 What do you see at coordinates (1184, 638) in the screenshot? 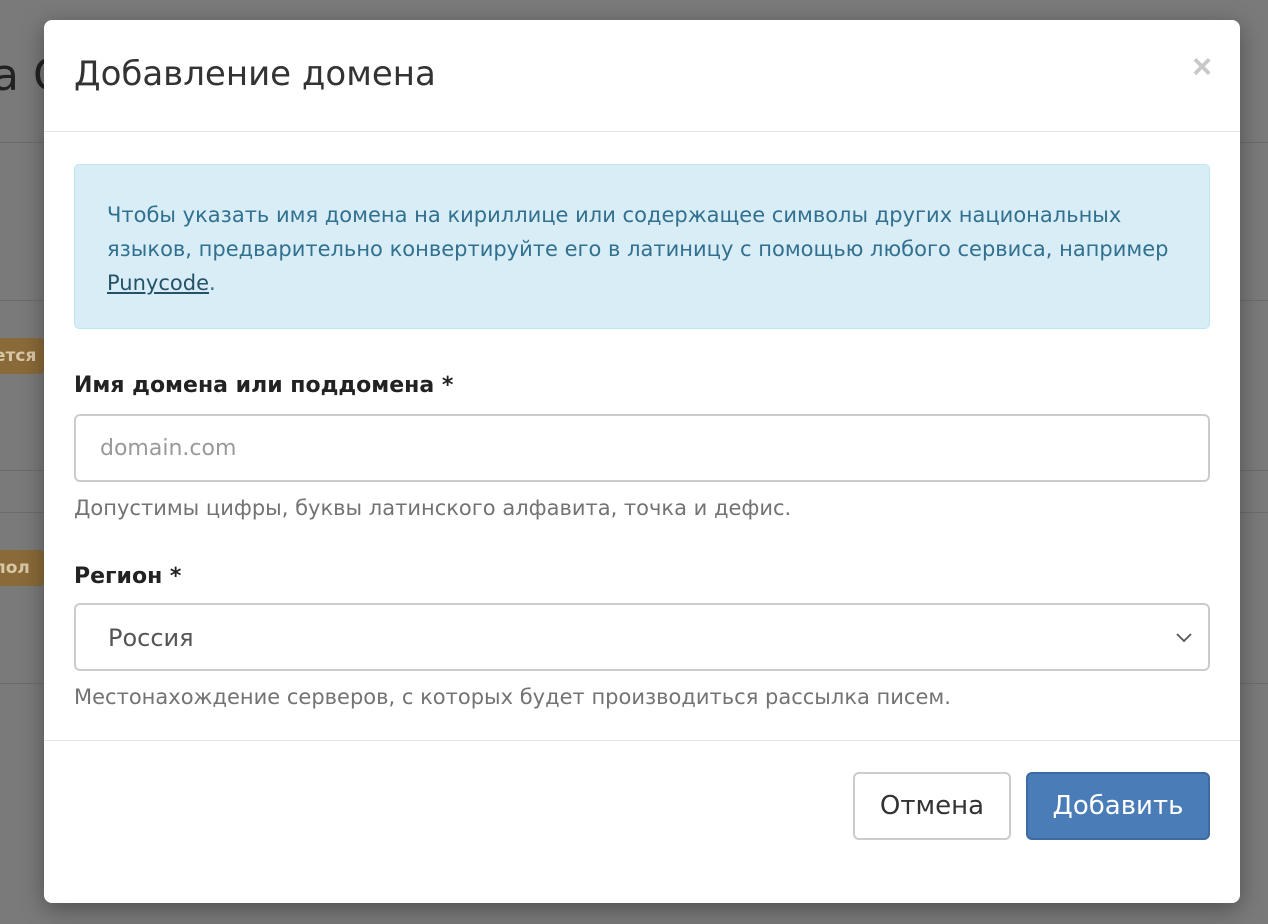
I see `chevron-down-icon` at bounding box center [1184, 638].